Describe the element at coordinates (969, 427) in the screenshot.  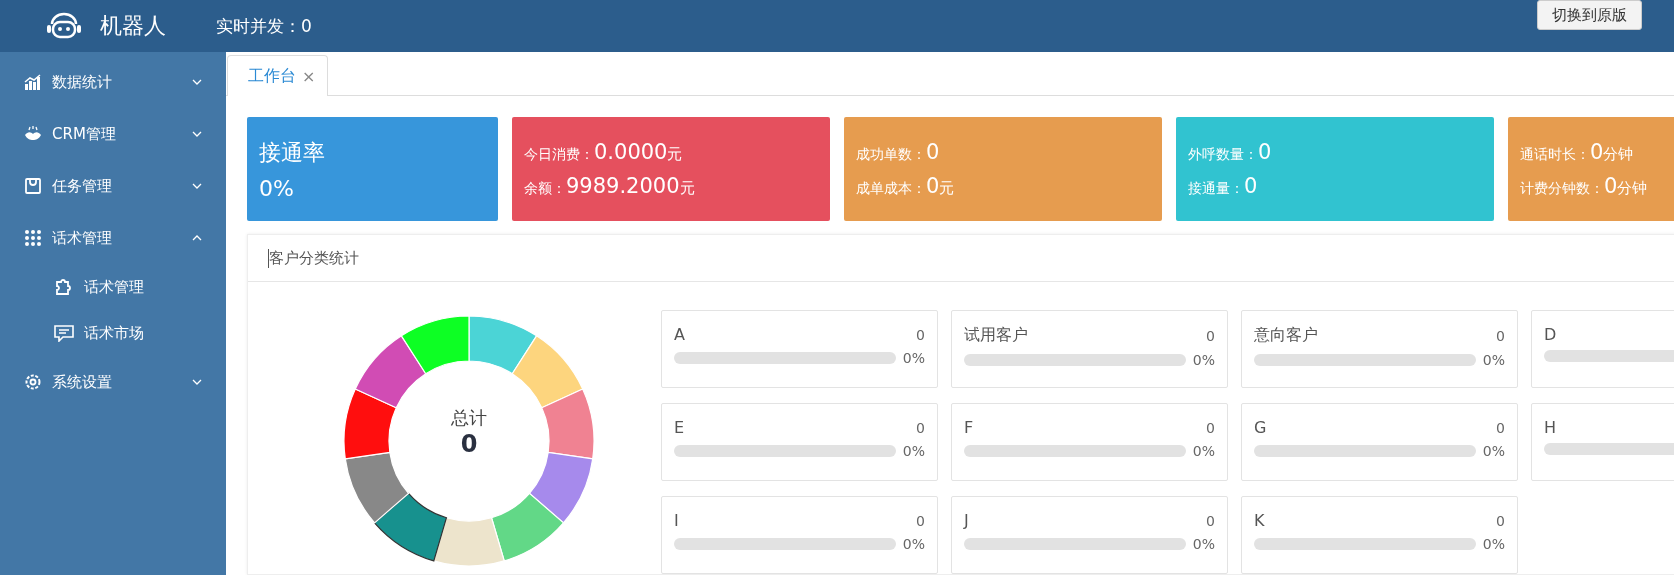
I see `category-name: F` at that location.